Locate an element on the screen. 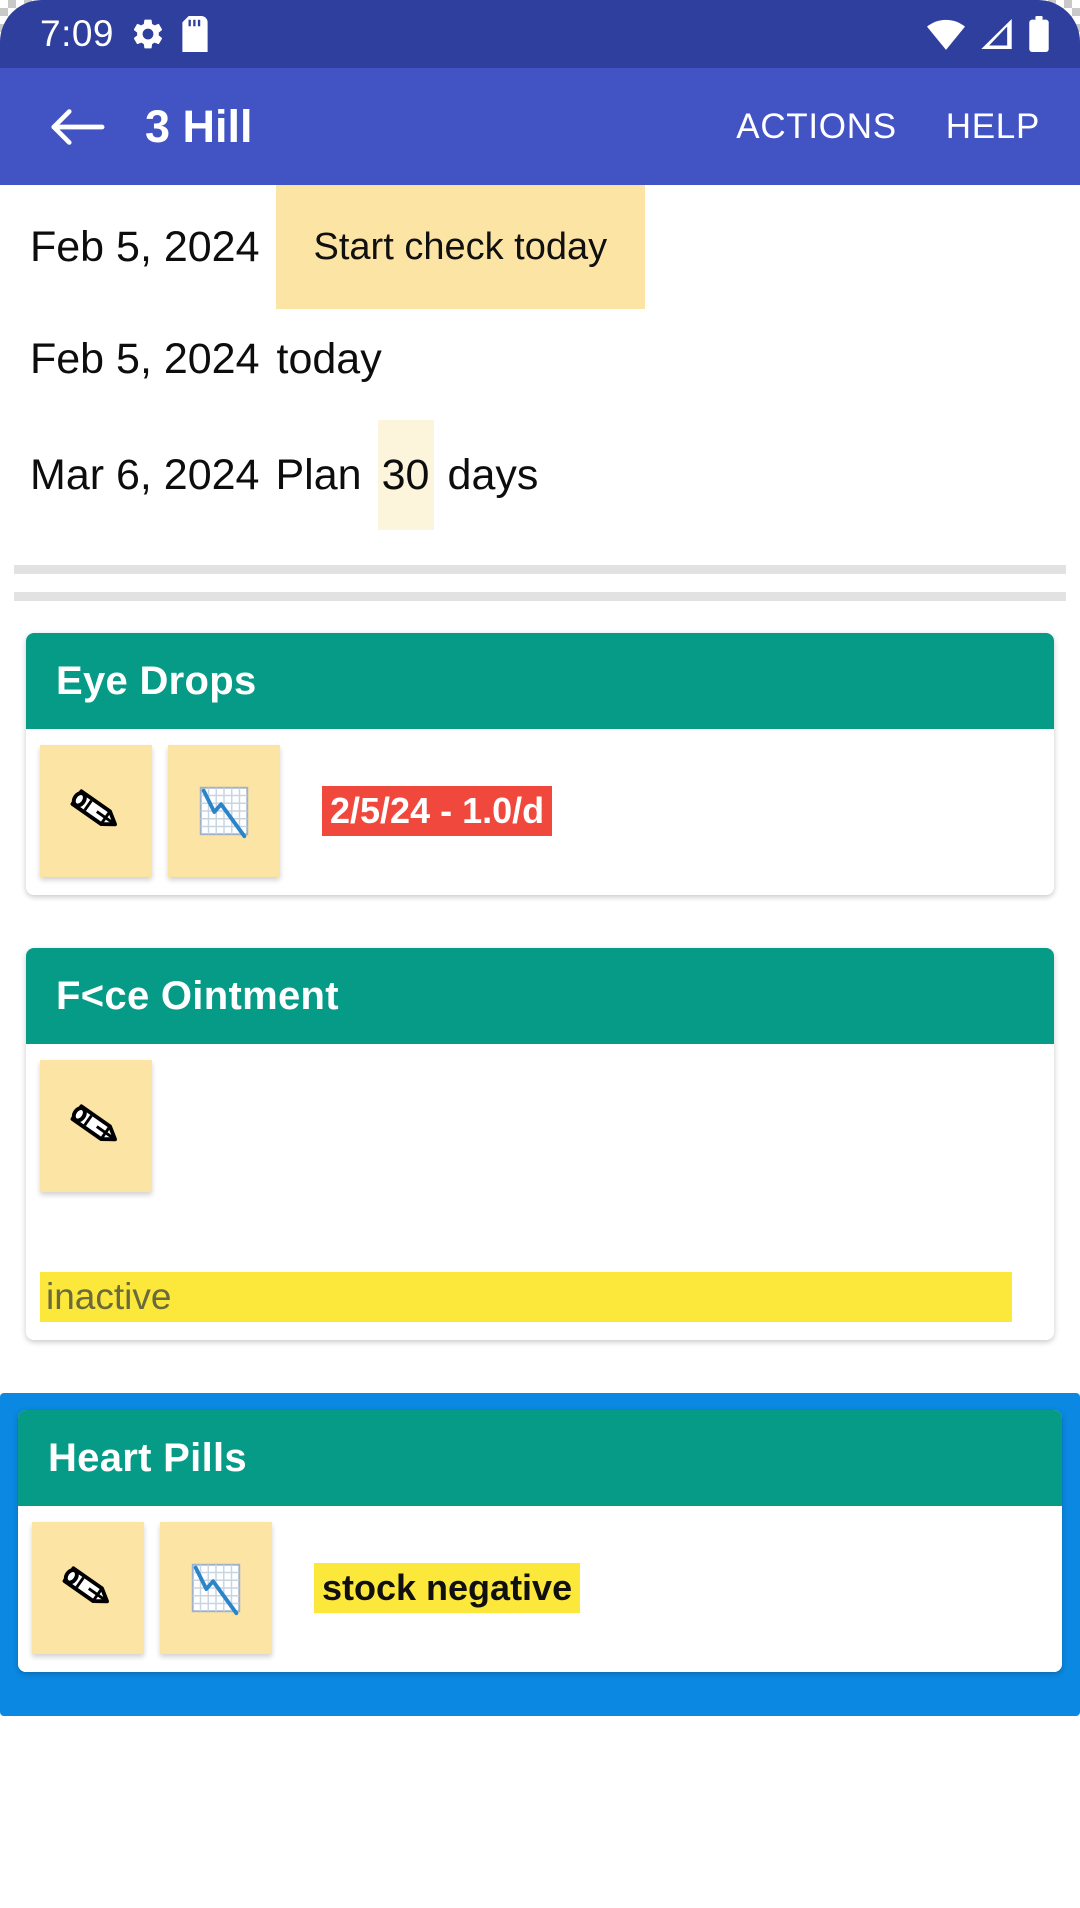 The height and width of the screenshot is (1908, 1080). card-title: Heart Pills is located at coordinates (147, 1457).